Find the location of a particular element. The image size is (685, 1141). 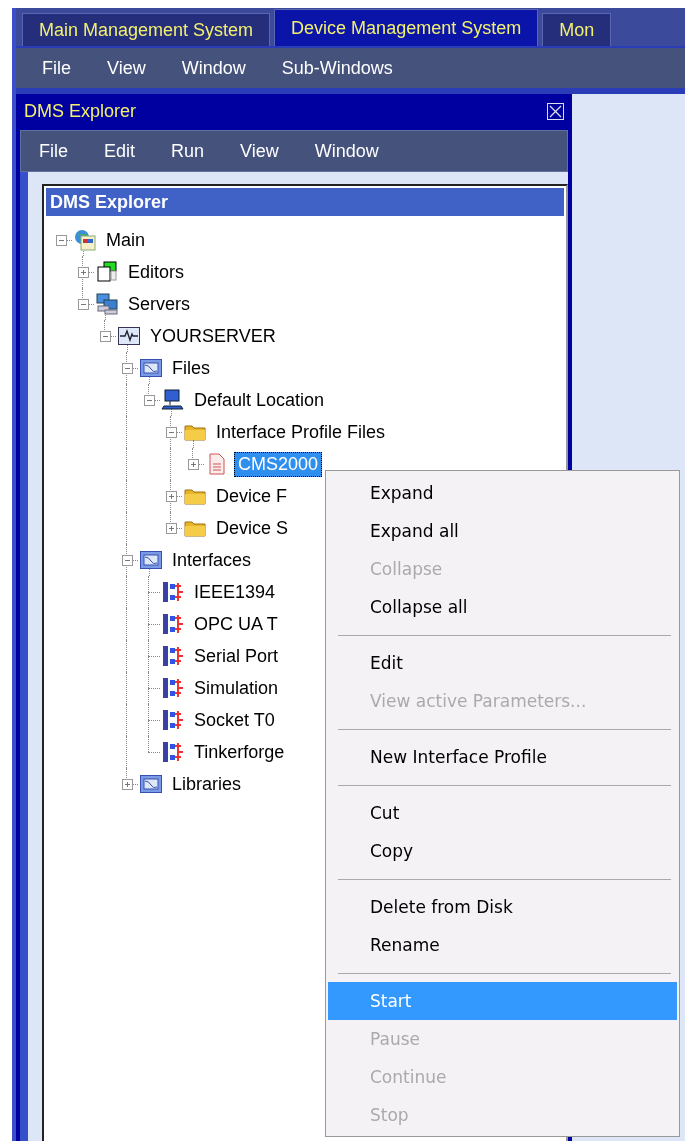

menu-item: Cut is located at coordinates (502, 813).